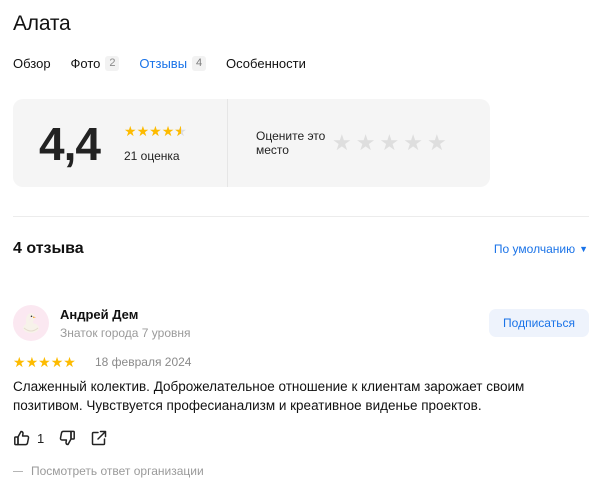 The image size is (605, 489). Describe the element at coordinates (112, 63) in the screenshot. I see `tab-count-badge: 2` at that location.